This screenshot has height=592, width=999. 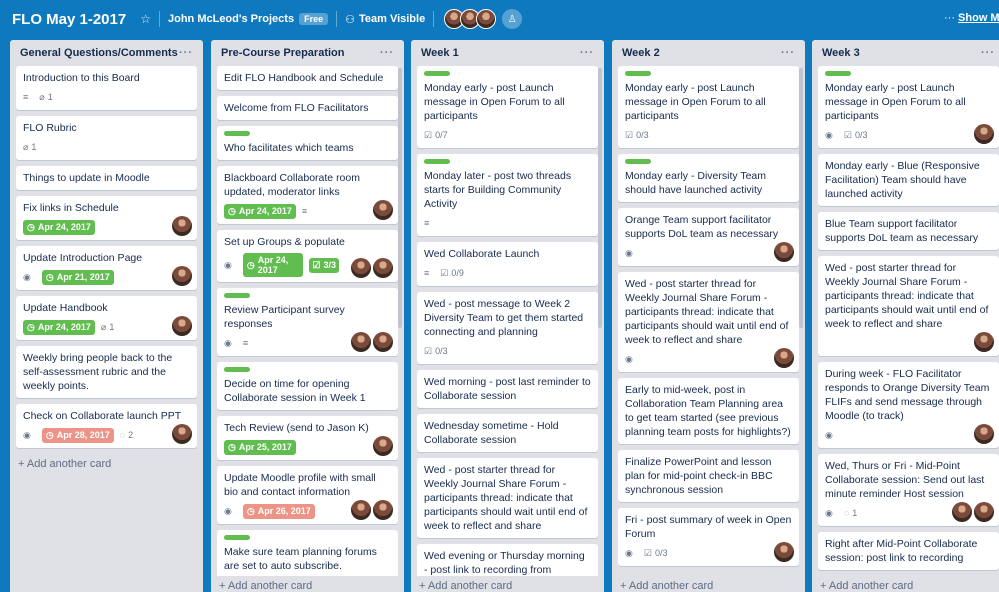 I want to click on star-icon: ☆, so click(x=145, y=19).